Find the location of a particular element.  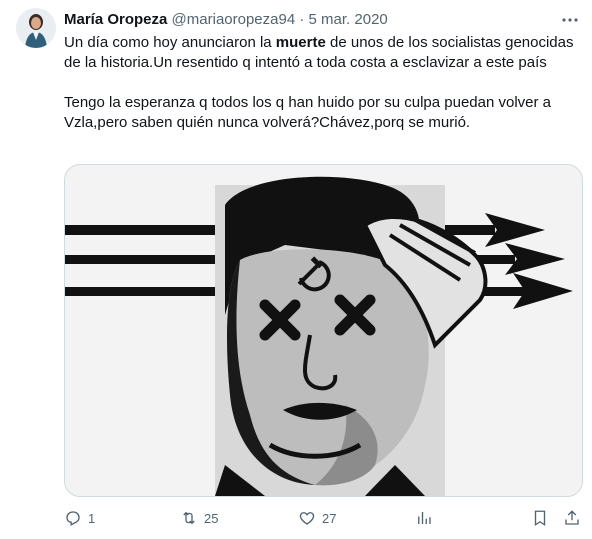

views-button is located at coordinates (424, 518).